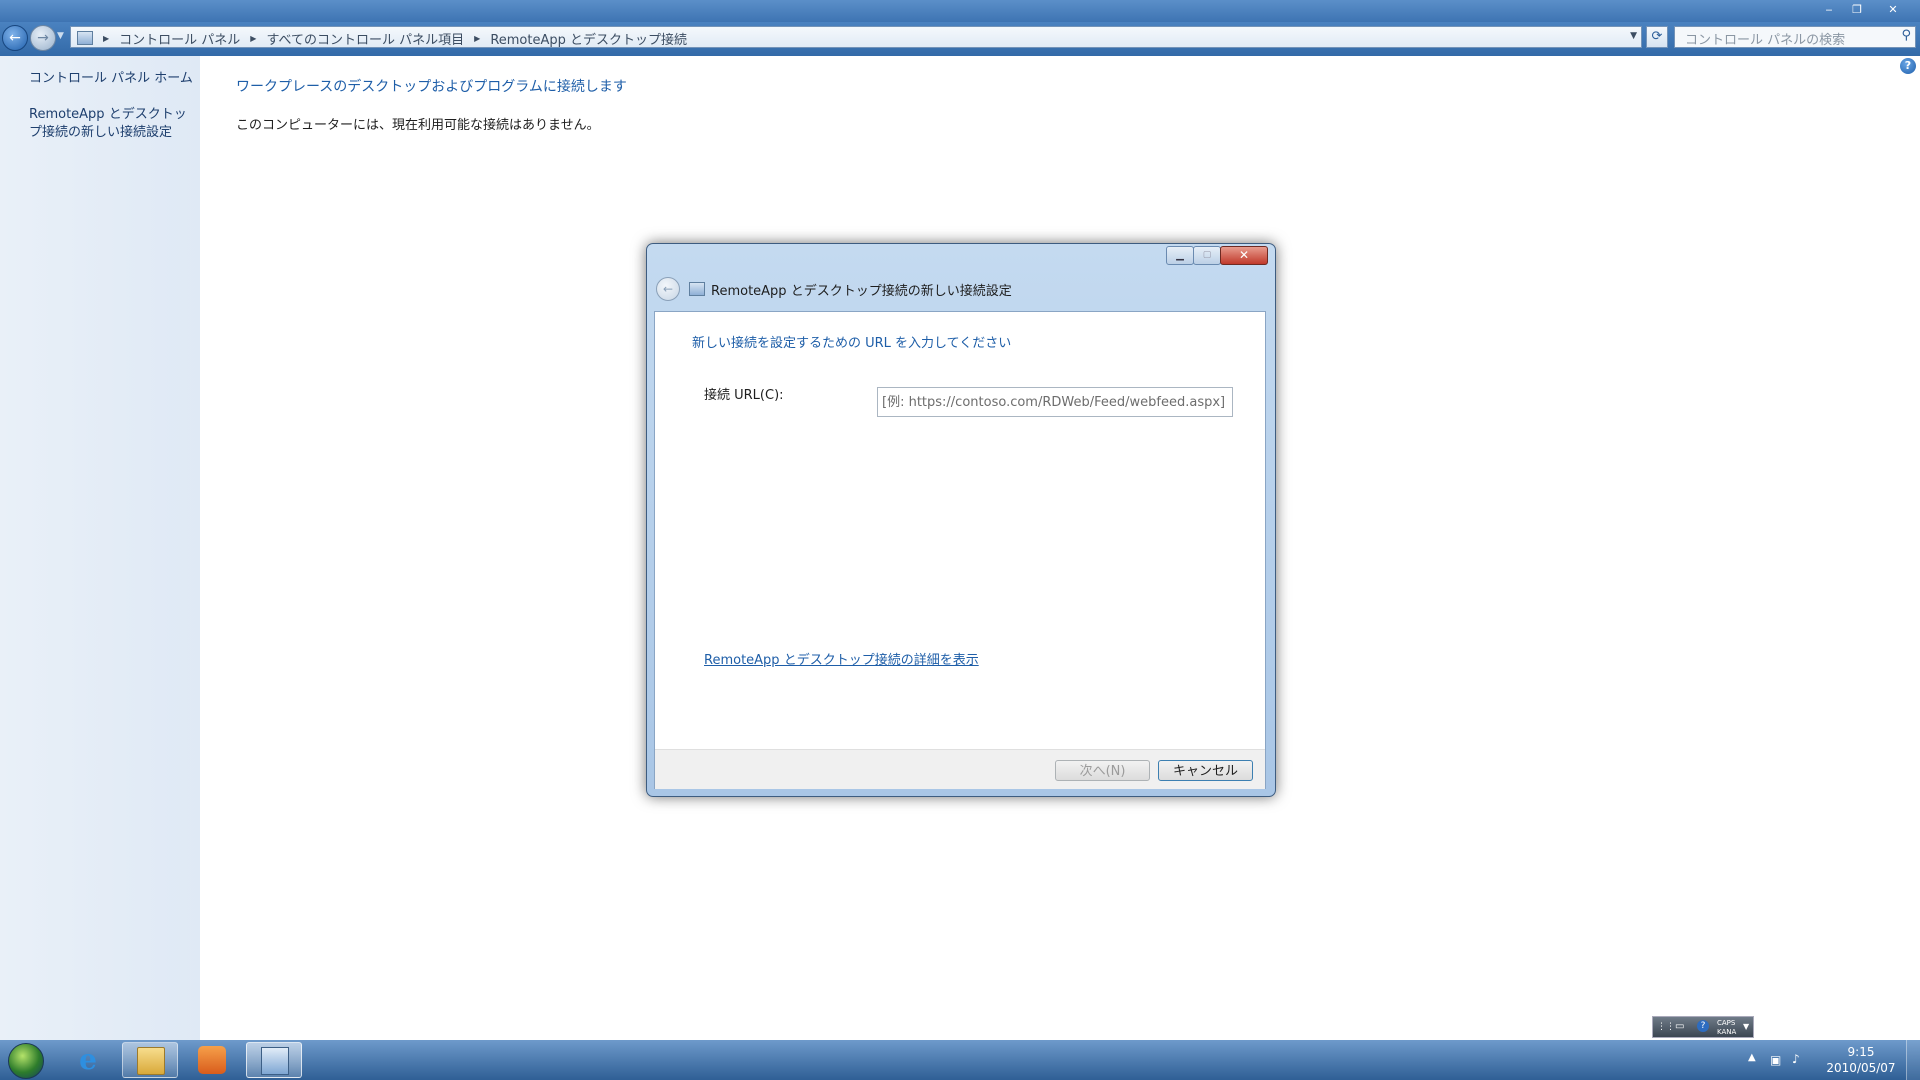 This screenshot has height=1080, width=1920. What do you see at coordinates (179, 38) in the screenshot?
I see `breadcrumb-control-panel: コントロール パネル` at bounding box center [179, 38].